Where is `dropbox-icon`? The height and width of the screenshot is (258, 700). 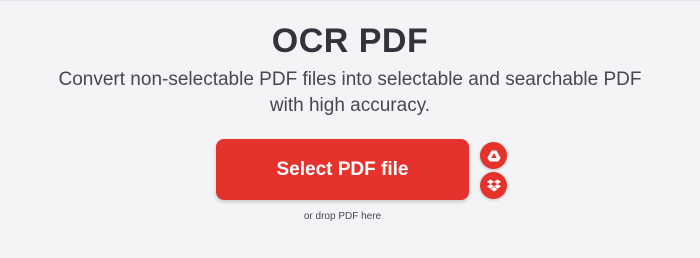 dropbox-icon is located at coordinates (493, 185).